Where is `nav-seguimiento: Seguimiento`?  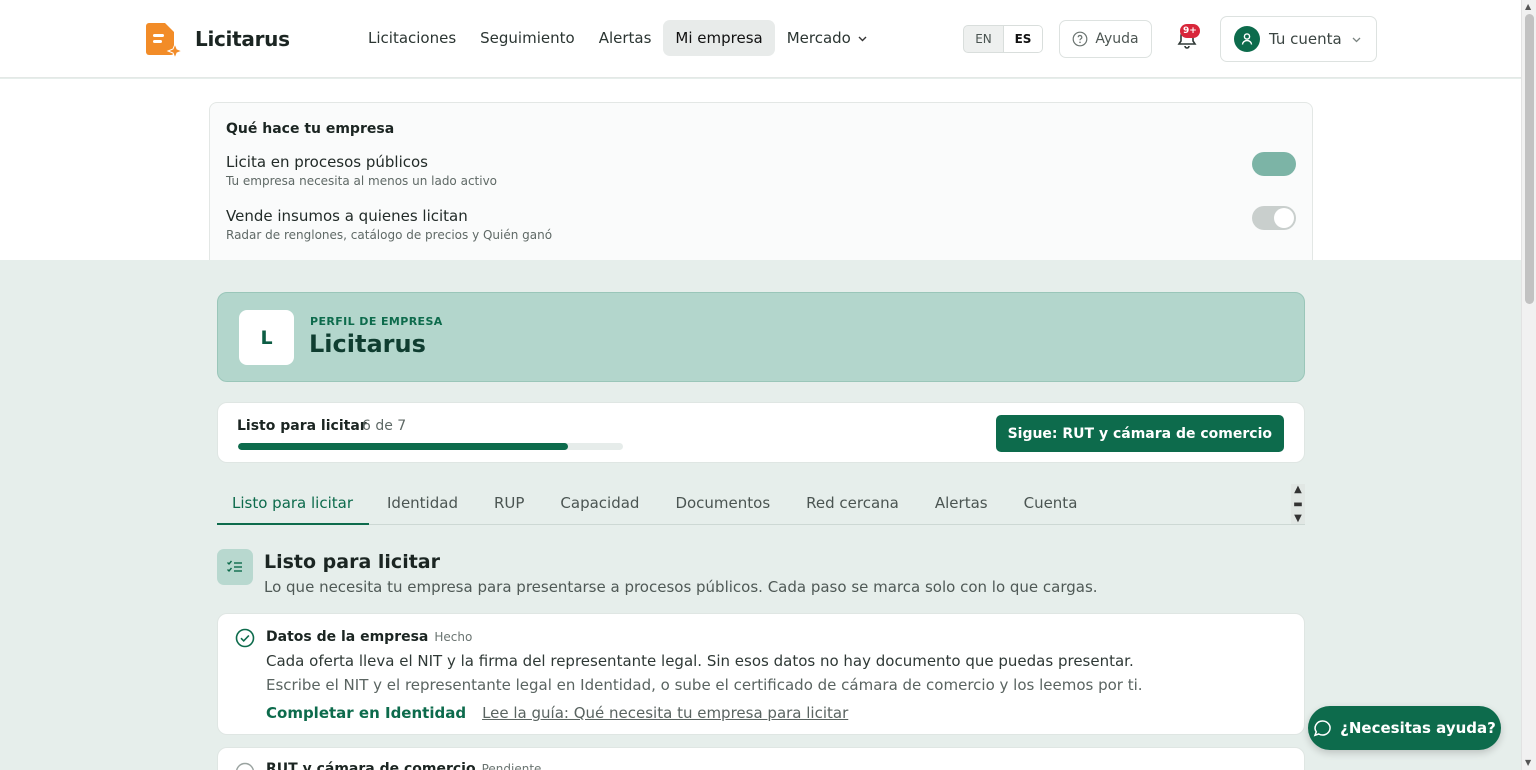 nav-seguimiento: Seguimiento is located at coordinates (527, 38).